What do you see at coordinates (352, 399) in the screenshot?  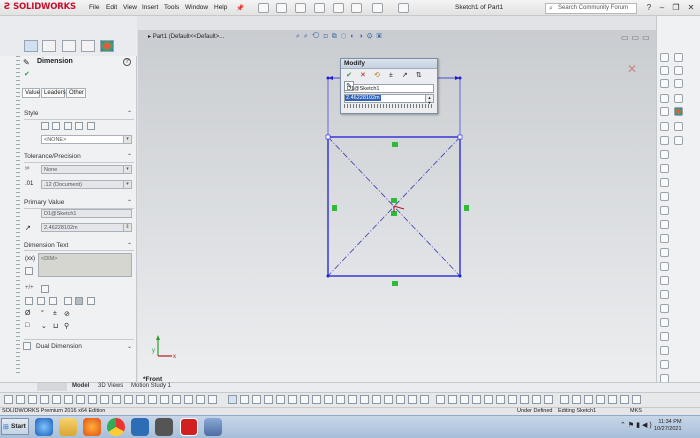 I see `coincident-icon` at bounding box center [352, 399].